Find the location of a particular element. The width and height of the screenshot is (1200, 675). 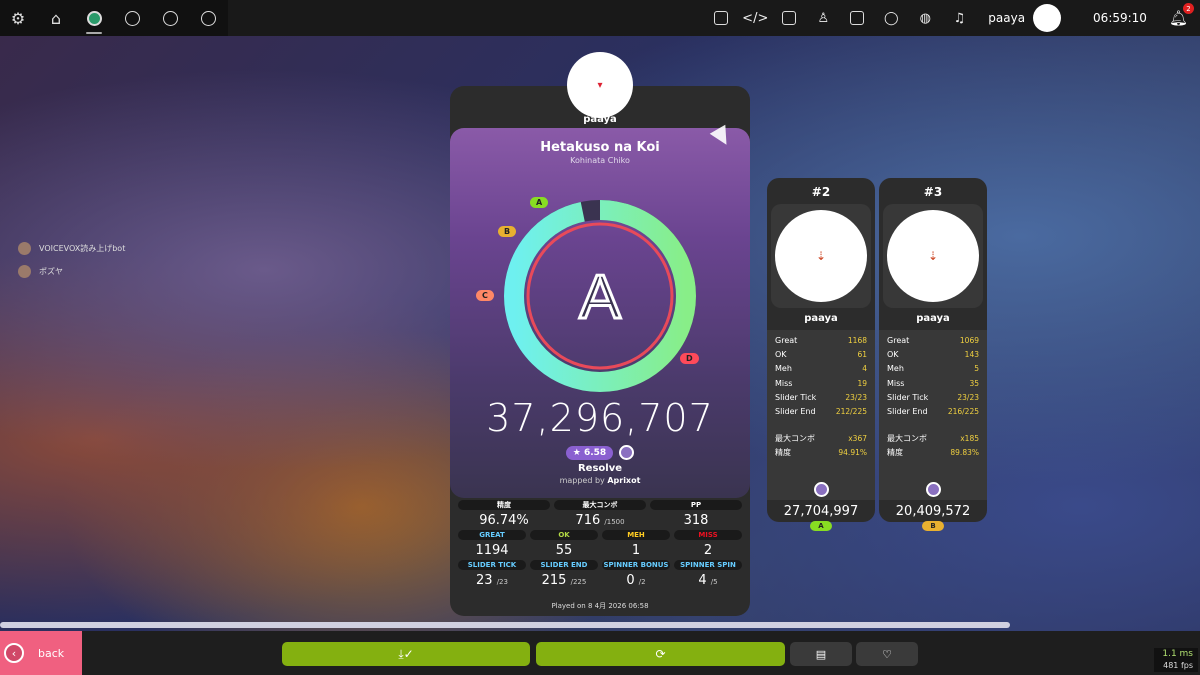

stat-row: Great 1069 is located at coordinates (933, 341).